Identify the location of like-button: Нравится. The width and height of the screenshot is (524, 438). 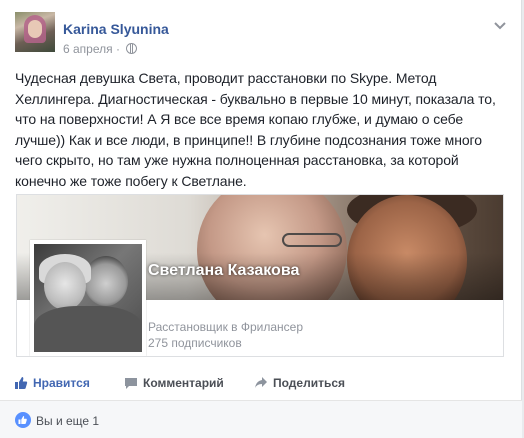
(52, 383).